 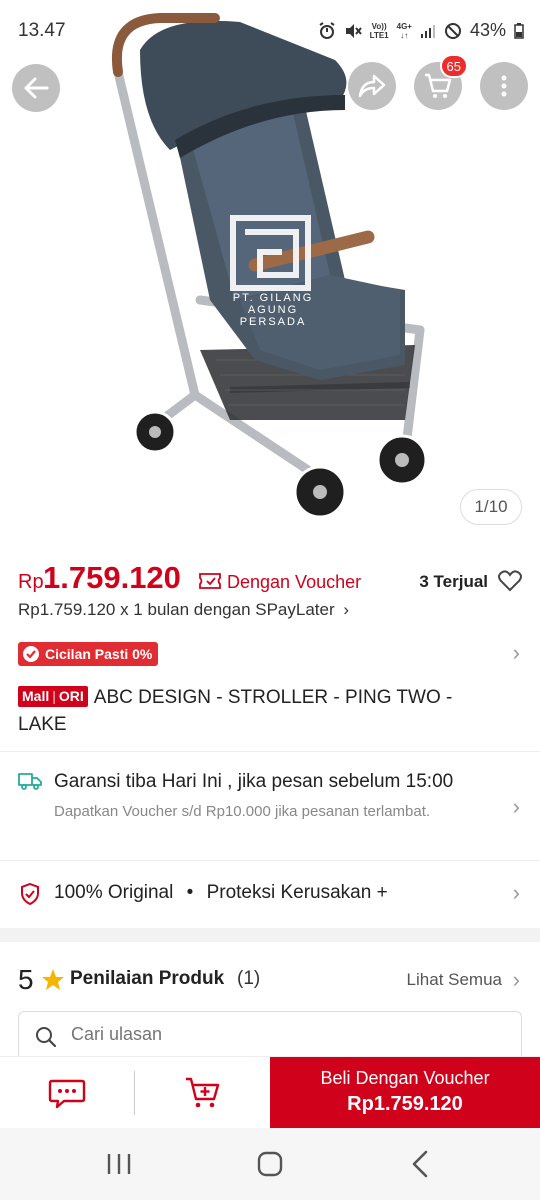 What do you see at coordinates (42, 30) in the screenshot?
I see `status-time: 13.47` at bounding box center [42, 30].